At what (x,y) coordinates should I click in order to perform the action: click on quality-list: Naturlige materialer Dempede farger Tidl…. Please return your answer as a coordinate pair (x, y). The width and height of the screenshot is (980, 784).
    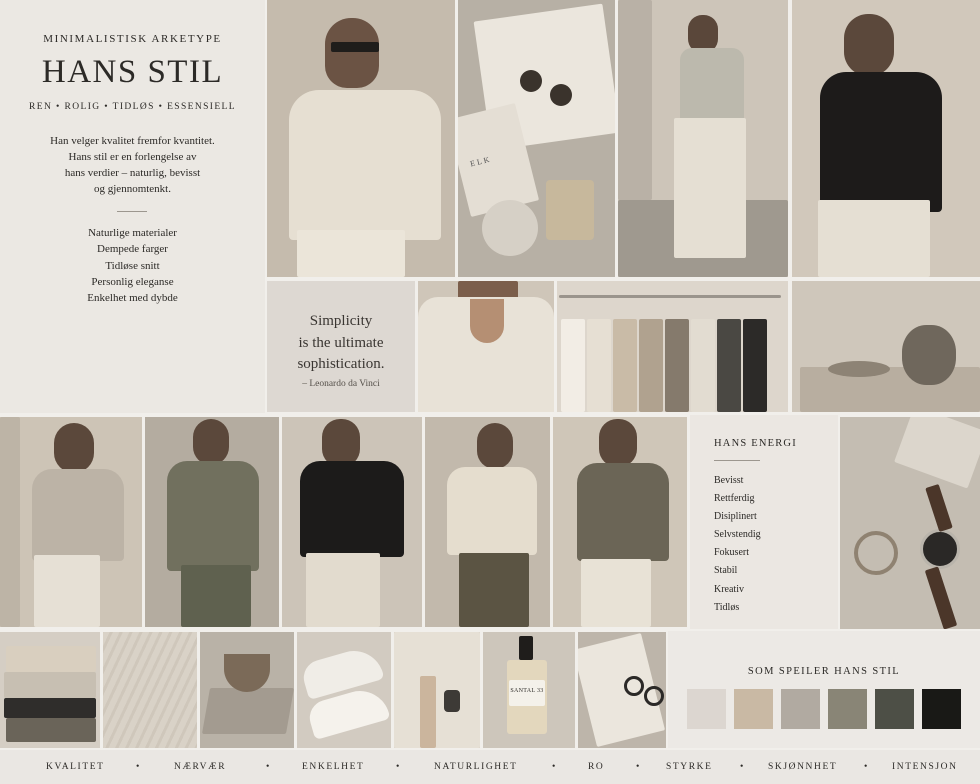
    Looking at the image, I should click on (132, 265).